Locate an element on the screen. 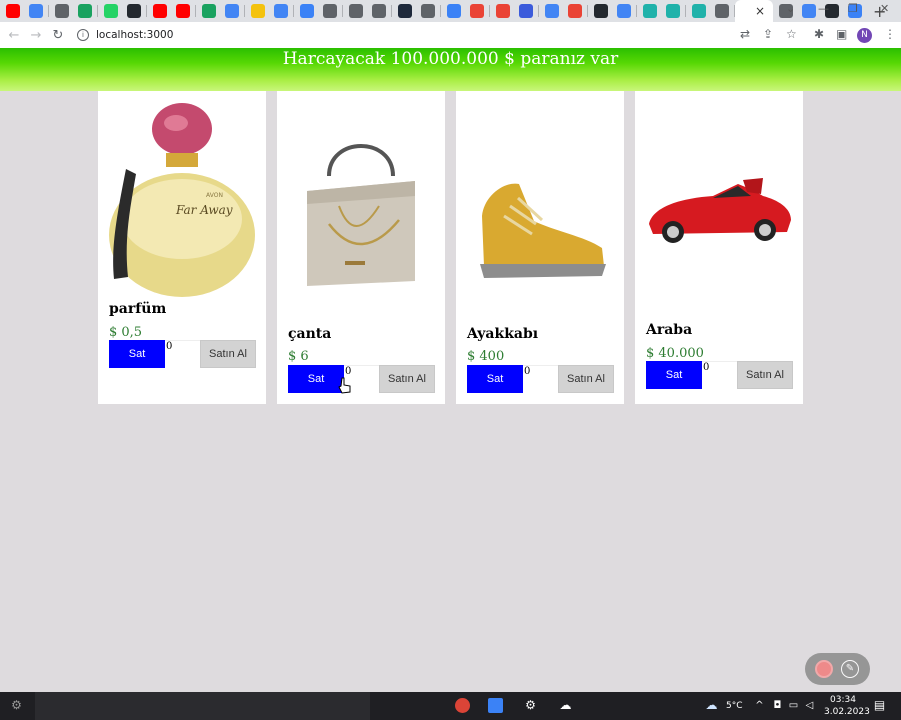 The height and width of the screenshot is (720, 901). clock-date: 3.02.2023 is located at coordinates (847, 712).